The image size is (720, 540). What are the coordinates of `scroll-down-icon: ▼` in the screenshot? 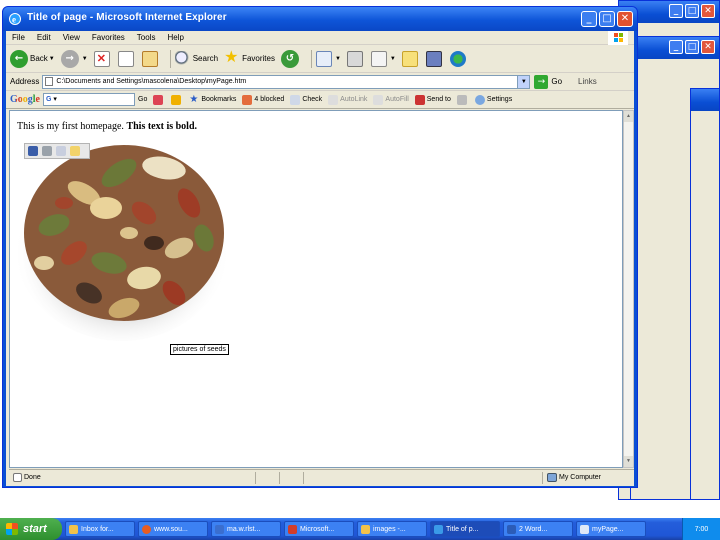 It's located at (628, 461).